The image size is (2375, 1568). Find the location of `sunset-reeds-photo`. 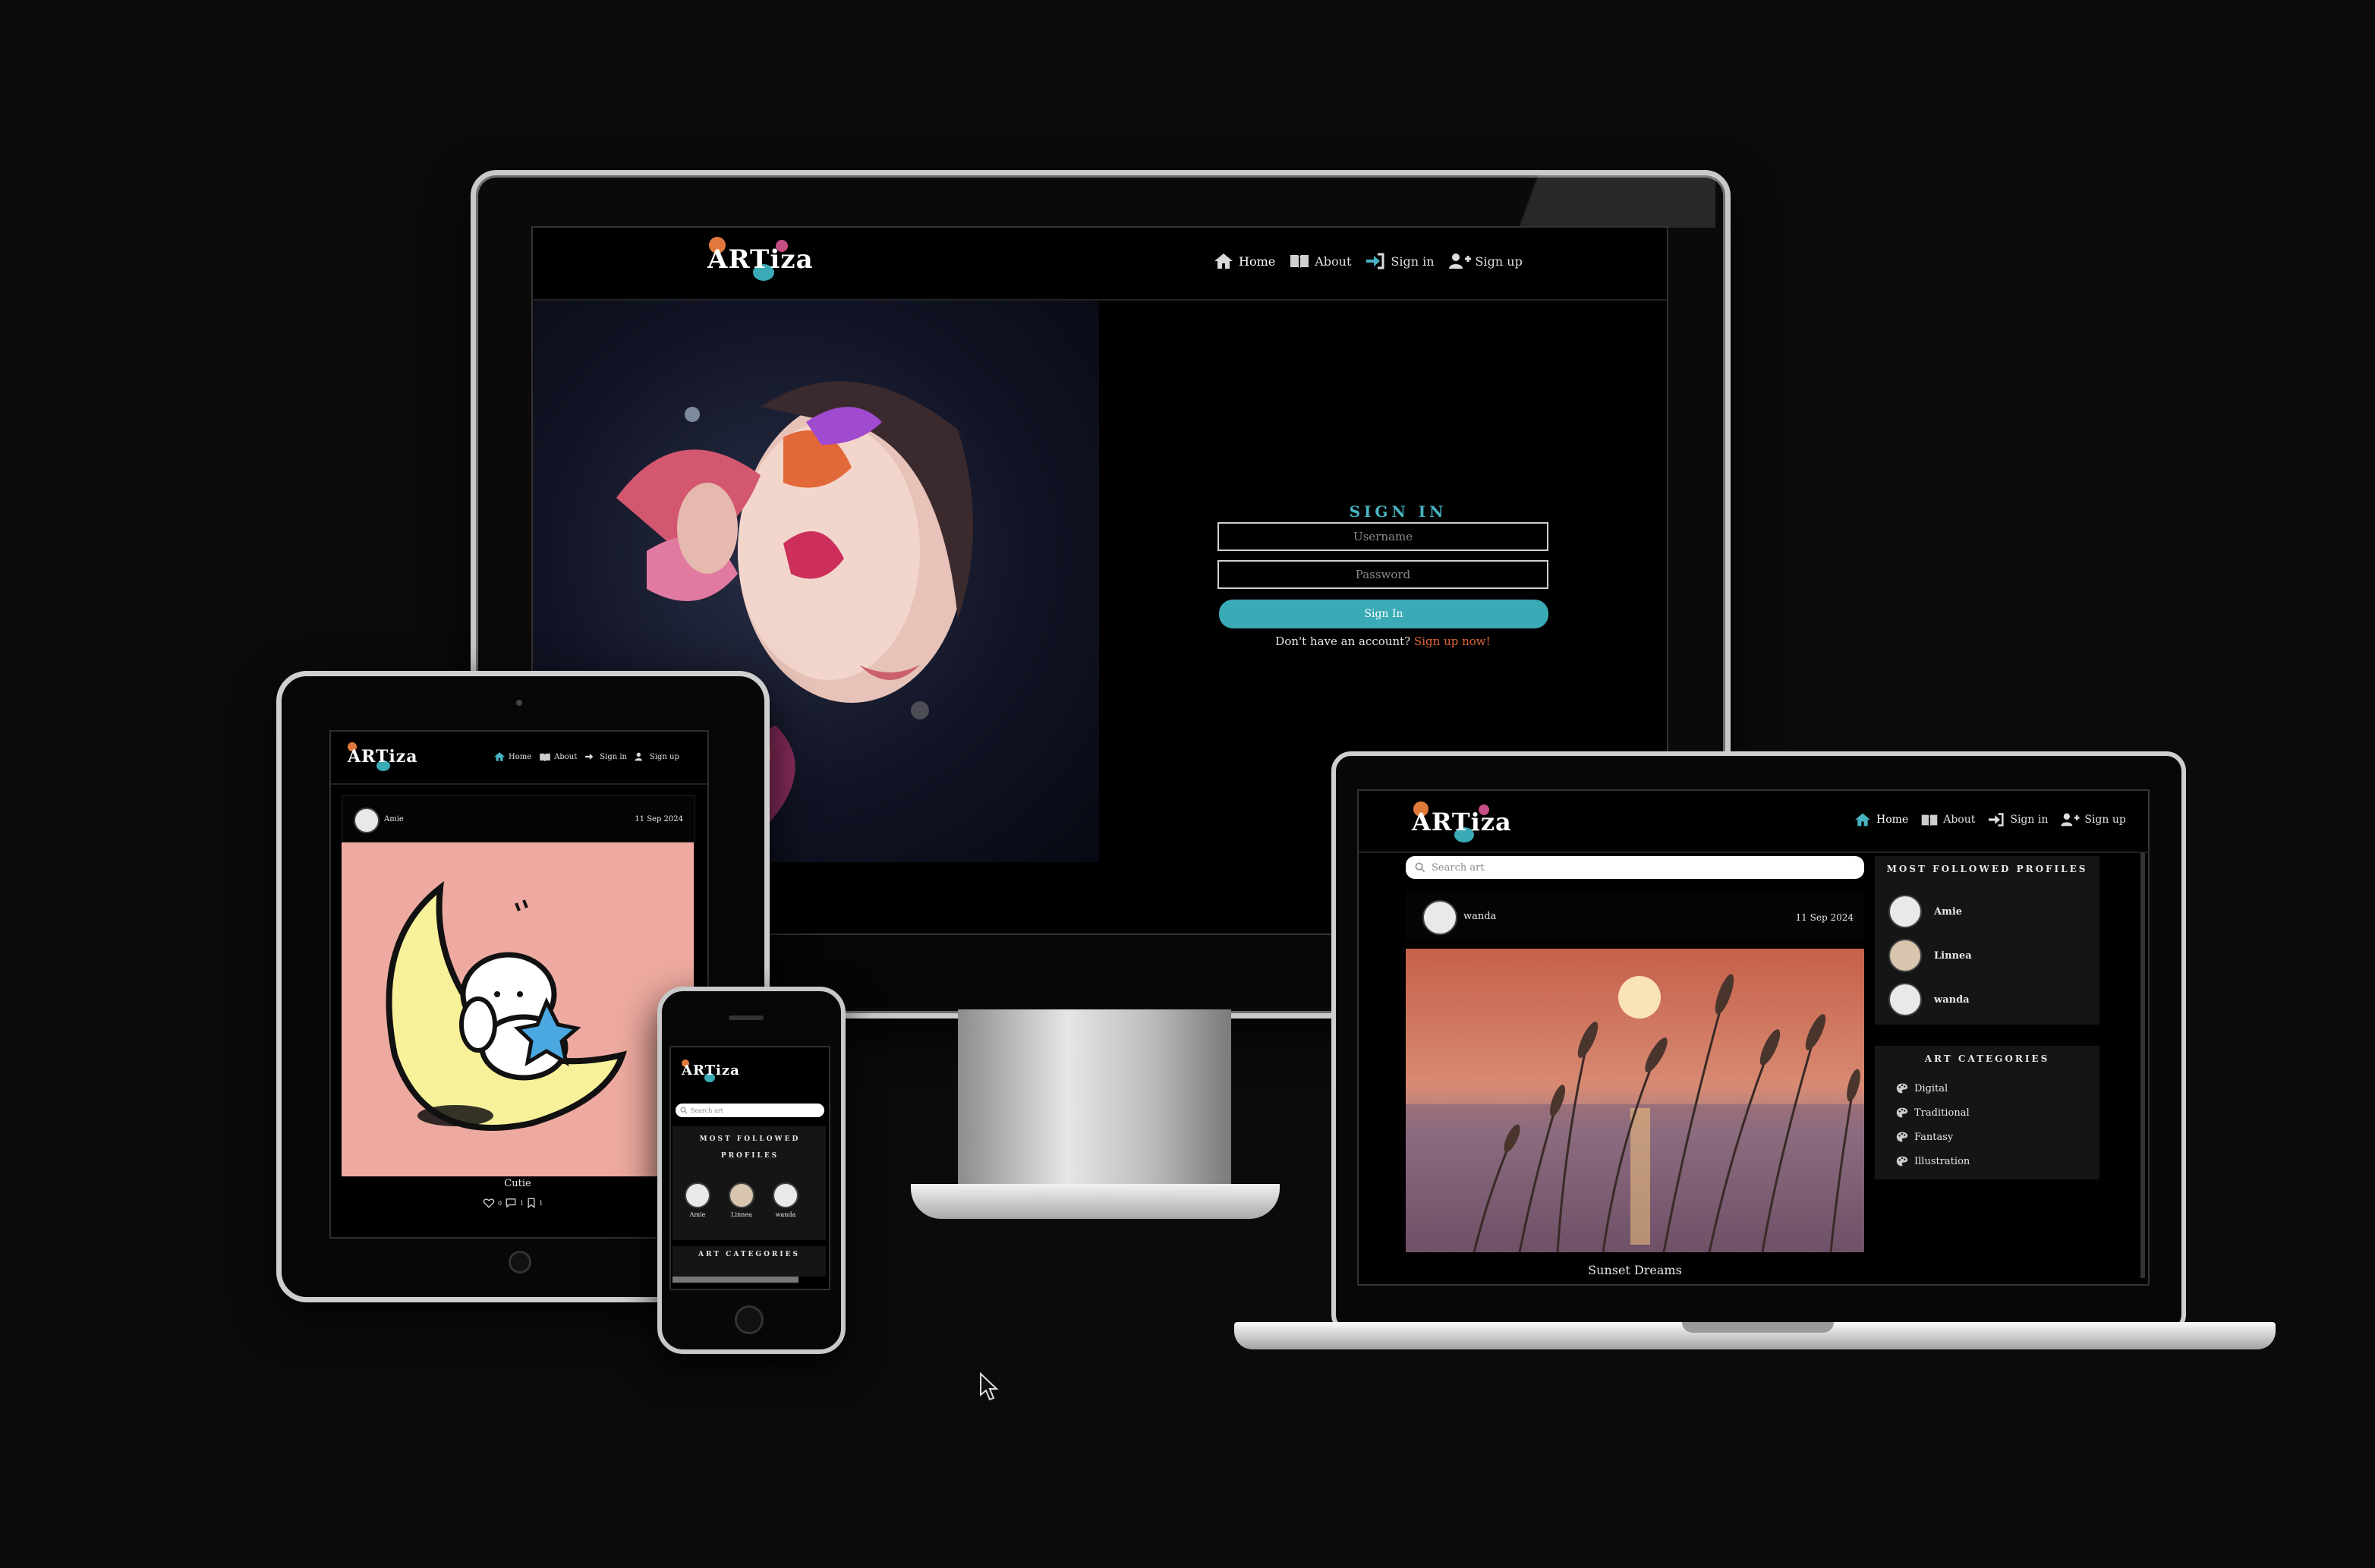

sunset-reeds-photo is located at coordinates (1635, 1101).